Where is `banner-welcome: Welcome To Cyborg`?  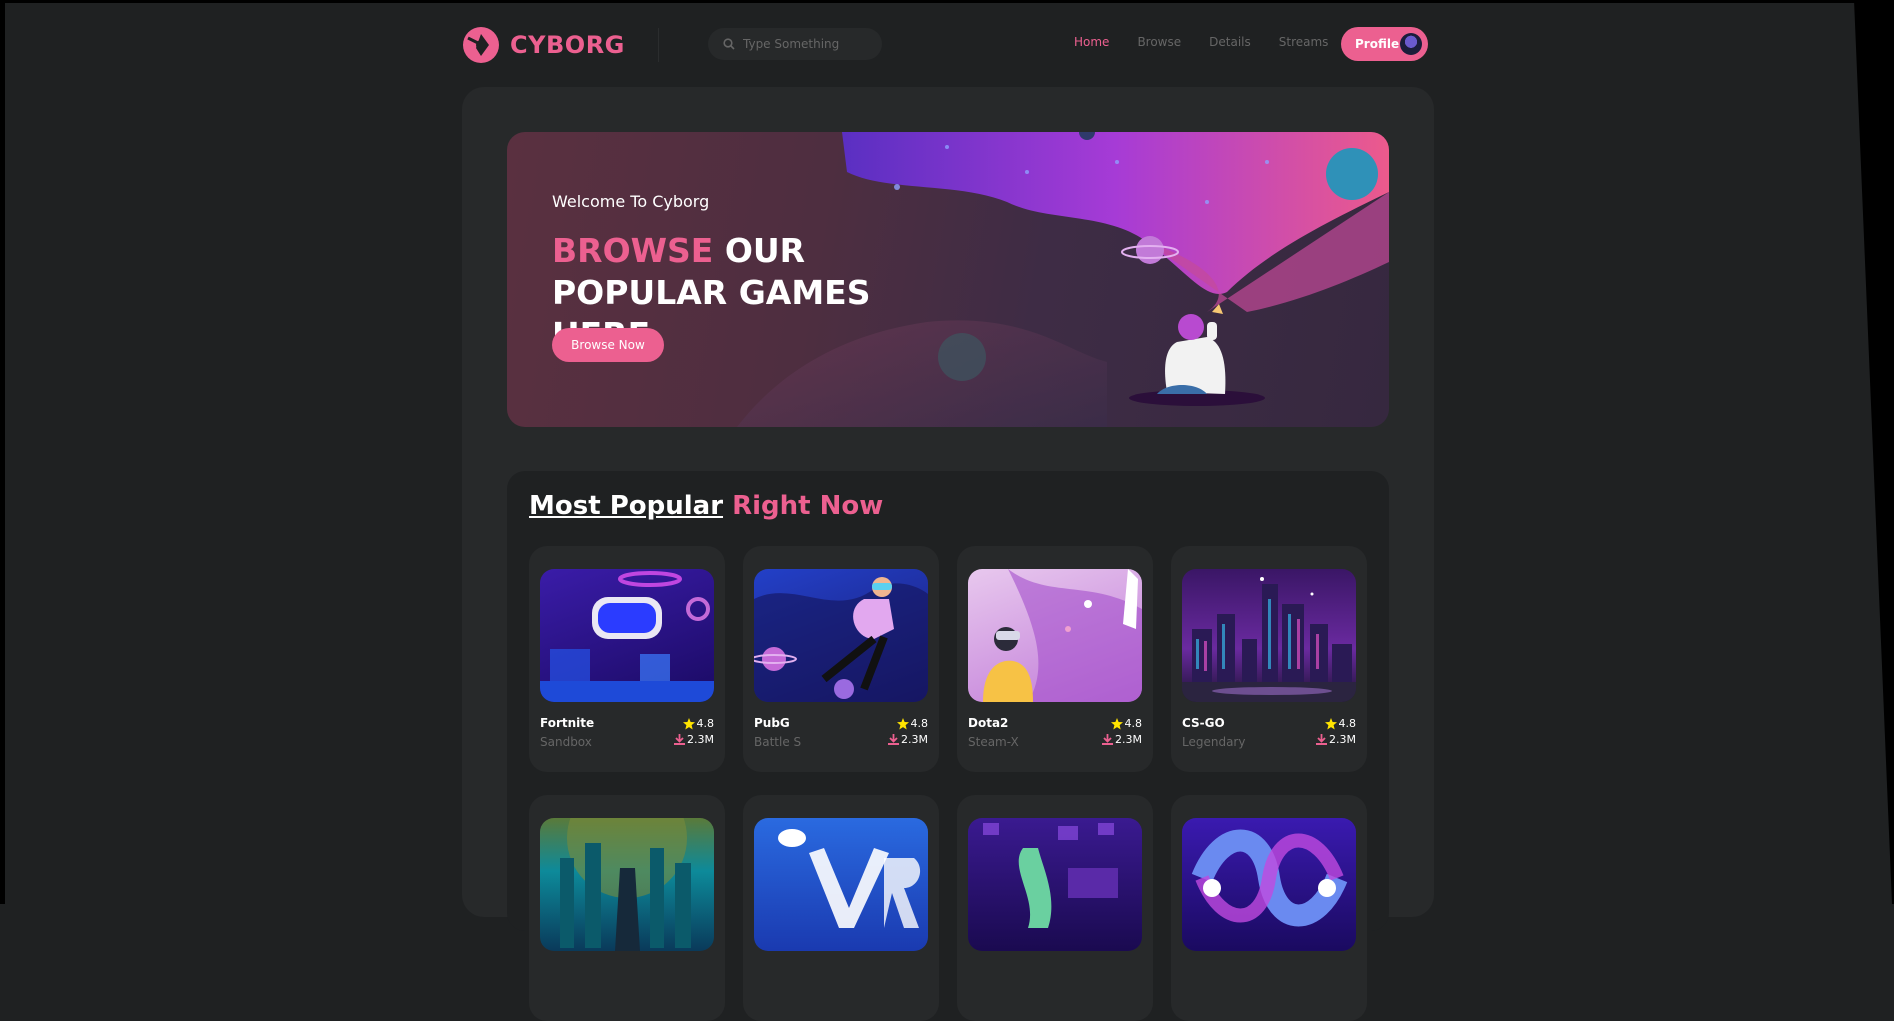
banner-welcome: Welcome To Cyborg is located at coordinates (631, 201).